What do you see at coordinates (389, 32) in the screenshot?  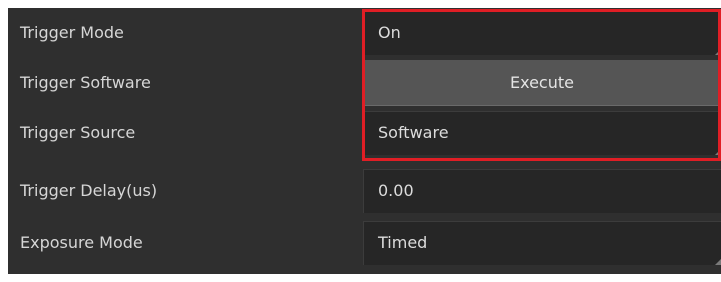 I see `trigger-mode-value: On` at bounding box center [389, 32].